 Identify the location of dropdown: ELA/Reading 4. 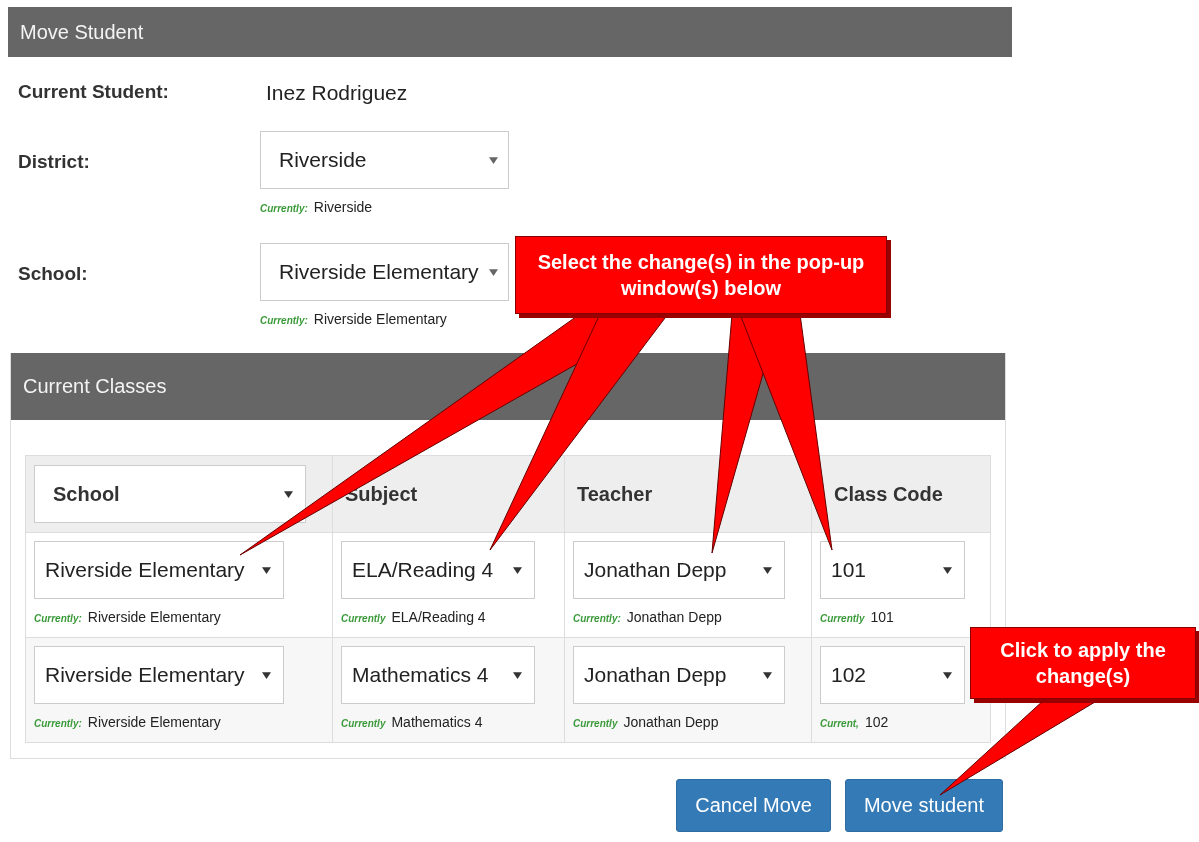
(438, 570).